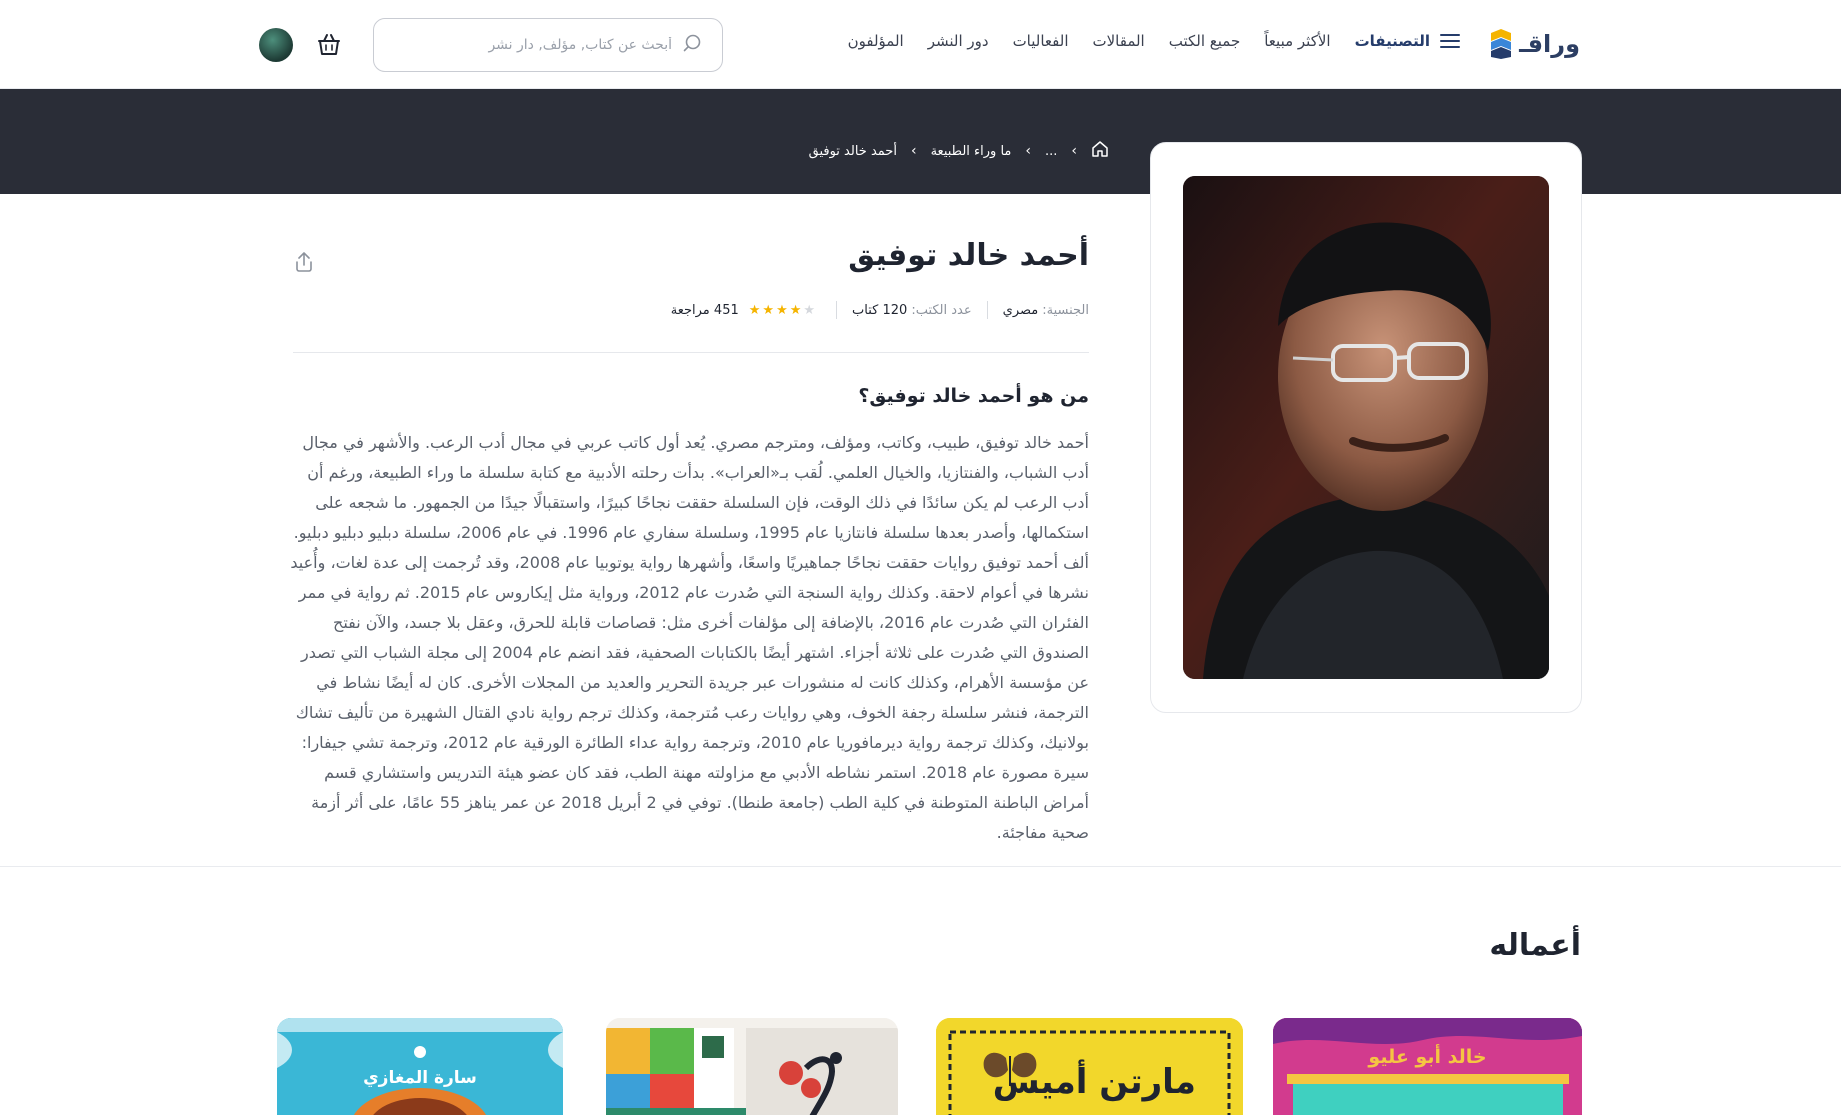 This screenshot has height=1115, width=1841. What do you see at coordinates (276, 45) in the screenshot?
I see `avatar` at bounding box center [276, 45].